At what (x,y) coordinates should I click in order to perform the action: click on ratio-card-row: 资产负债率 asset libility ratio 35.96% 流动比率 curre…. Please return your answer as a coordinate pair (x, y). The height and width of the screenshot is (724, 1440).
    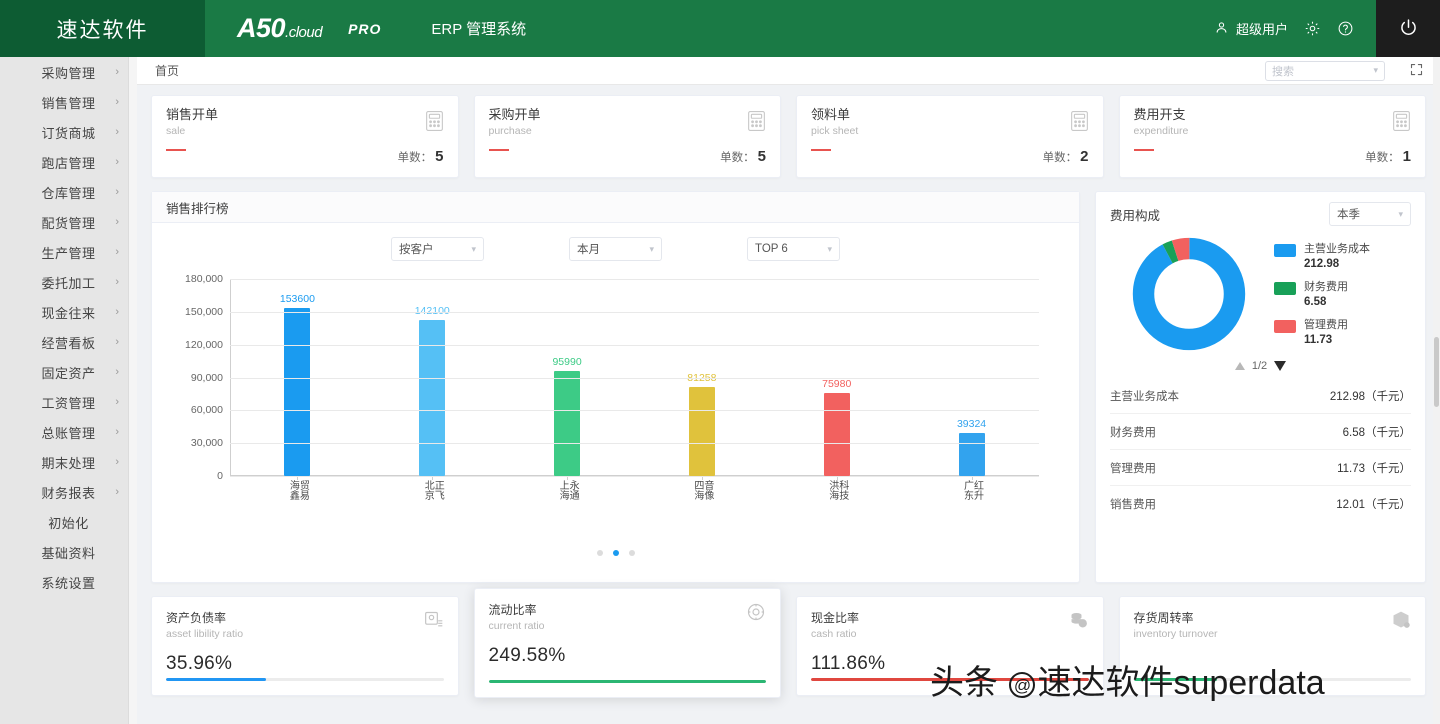
    Looking at the image, I should click on (788, 643).